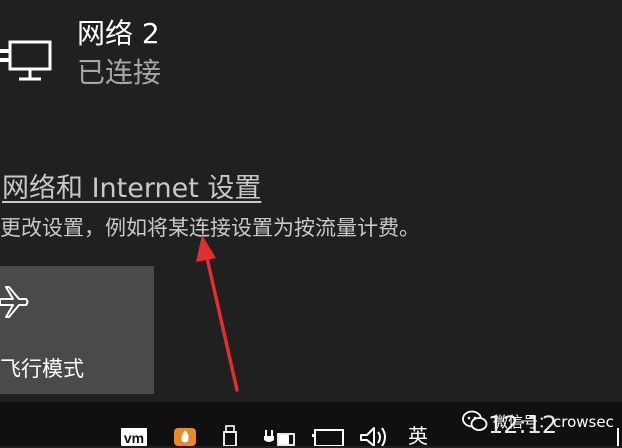 The image size is (622, 448). I want to click on taskbar: vm 英 12:12 微信号：crowsec, so click(311, 425).